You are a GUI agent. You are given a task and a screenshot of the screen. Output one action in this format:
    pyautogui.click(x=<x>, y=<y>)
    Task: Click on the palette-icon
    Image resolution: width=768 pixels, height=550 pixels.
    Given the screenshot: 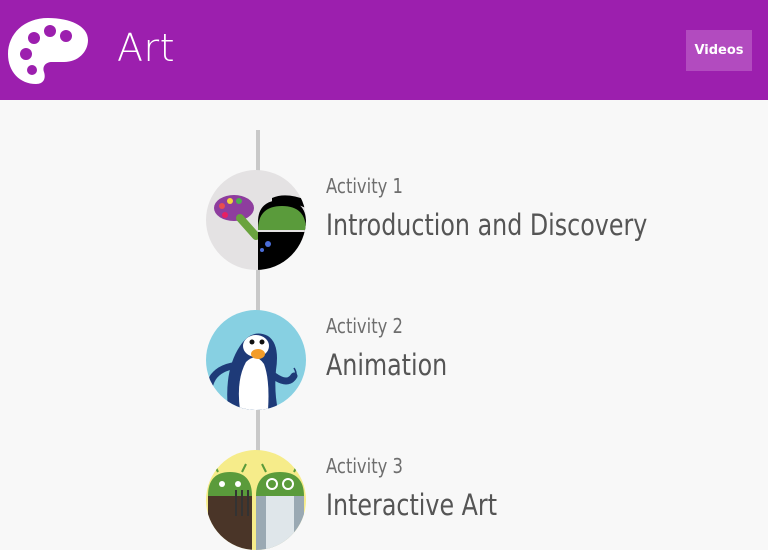 What is the action you would take?
    pyautogui.click(x=48, y=51)
    